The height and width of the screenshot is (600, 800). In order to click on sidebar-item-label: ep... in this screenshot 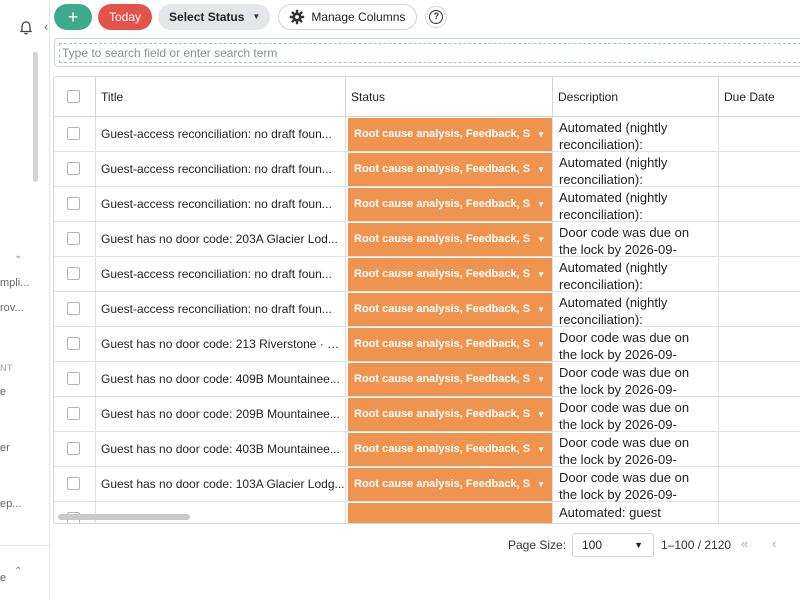, I will do `click(10, 504)`.